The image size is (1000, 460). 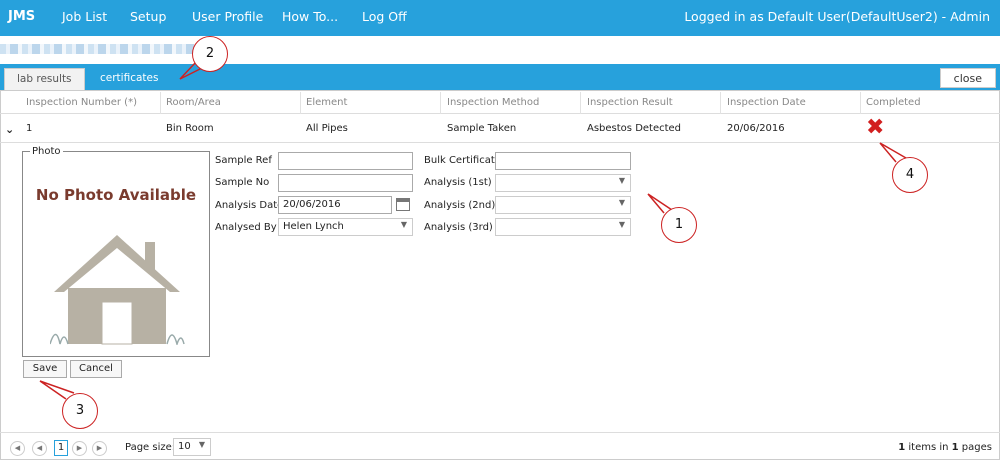 I want to click on callout-1: 1, so click(x=679, y=225).